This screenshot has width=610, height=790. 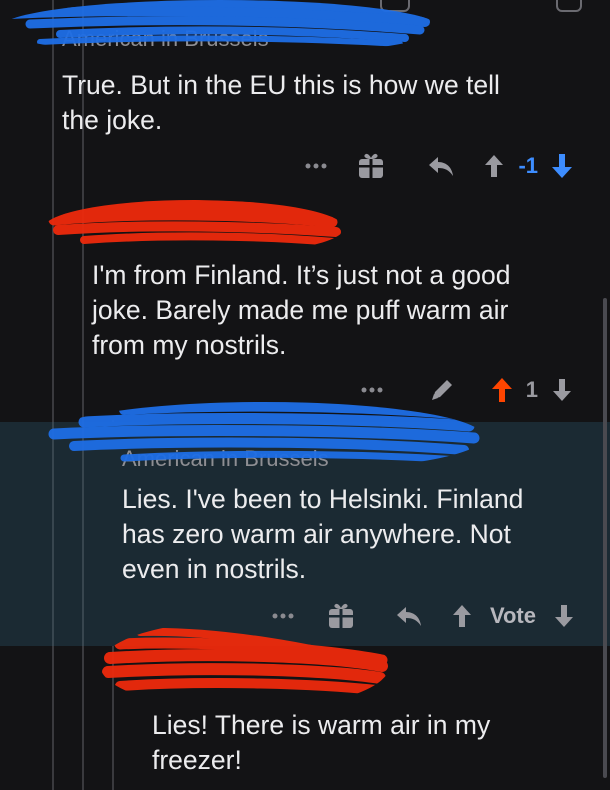 I want to click on comment-text-line: even in nostrils., so click(x=214, y=569).